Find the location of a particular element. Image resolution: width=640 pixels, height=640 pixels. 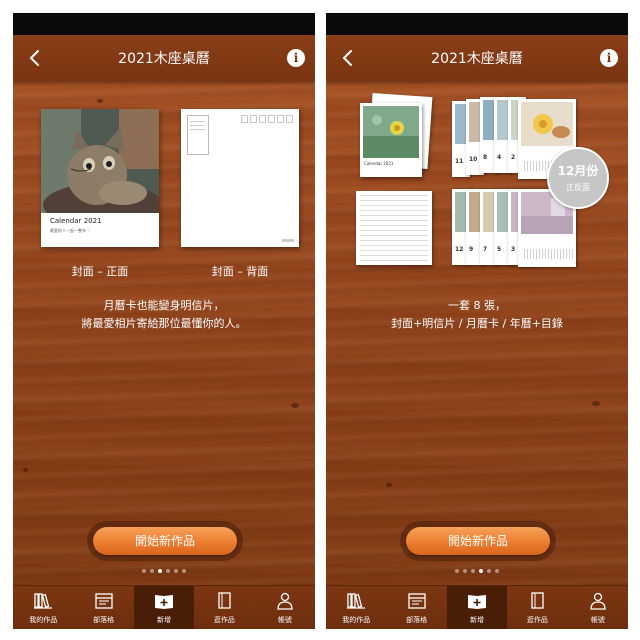

postcode-boxes is located at coordinates (267, 119).